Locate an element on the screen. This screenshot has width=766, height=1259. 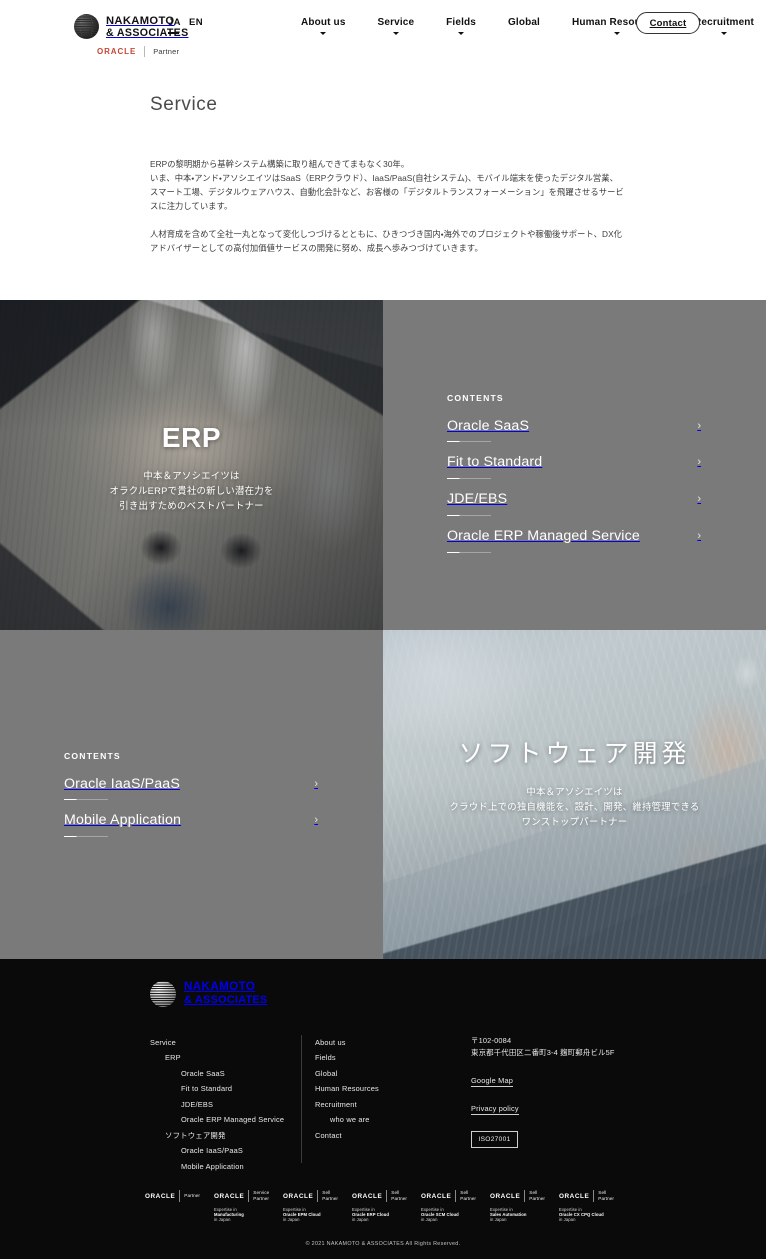
footer-link-recruitment: Recruitment is located at coordinates (385, 1105).